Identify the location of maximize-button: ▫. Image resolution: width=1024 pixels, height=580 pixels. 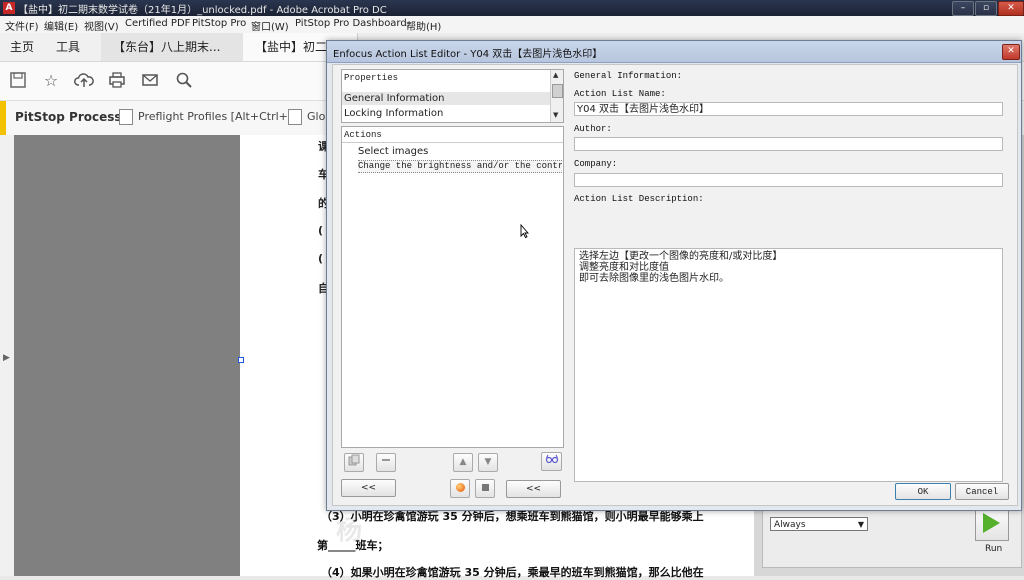
(986, 8).